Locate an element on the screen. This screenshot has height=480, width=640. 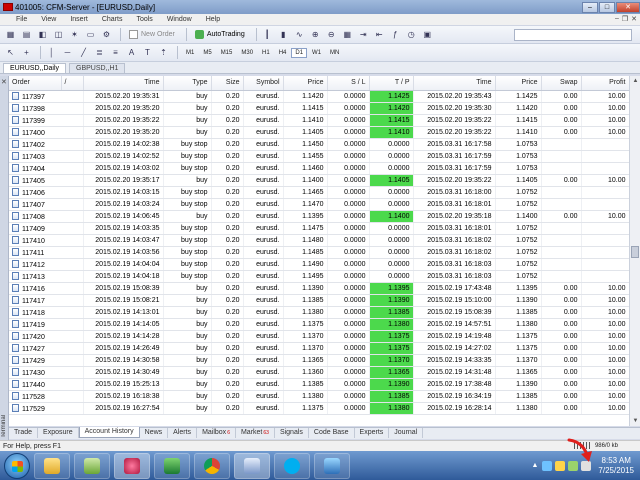
timeframe-m5: M5 is located at coordinates (207, 53).